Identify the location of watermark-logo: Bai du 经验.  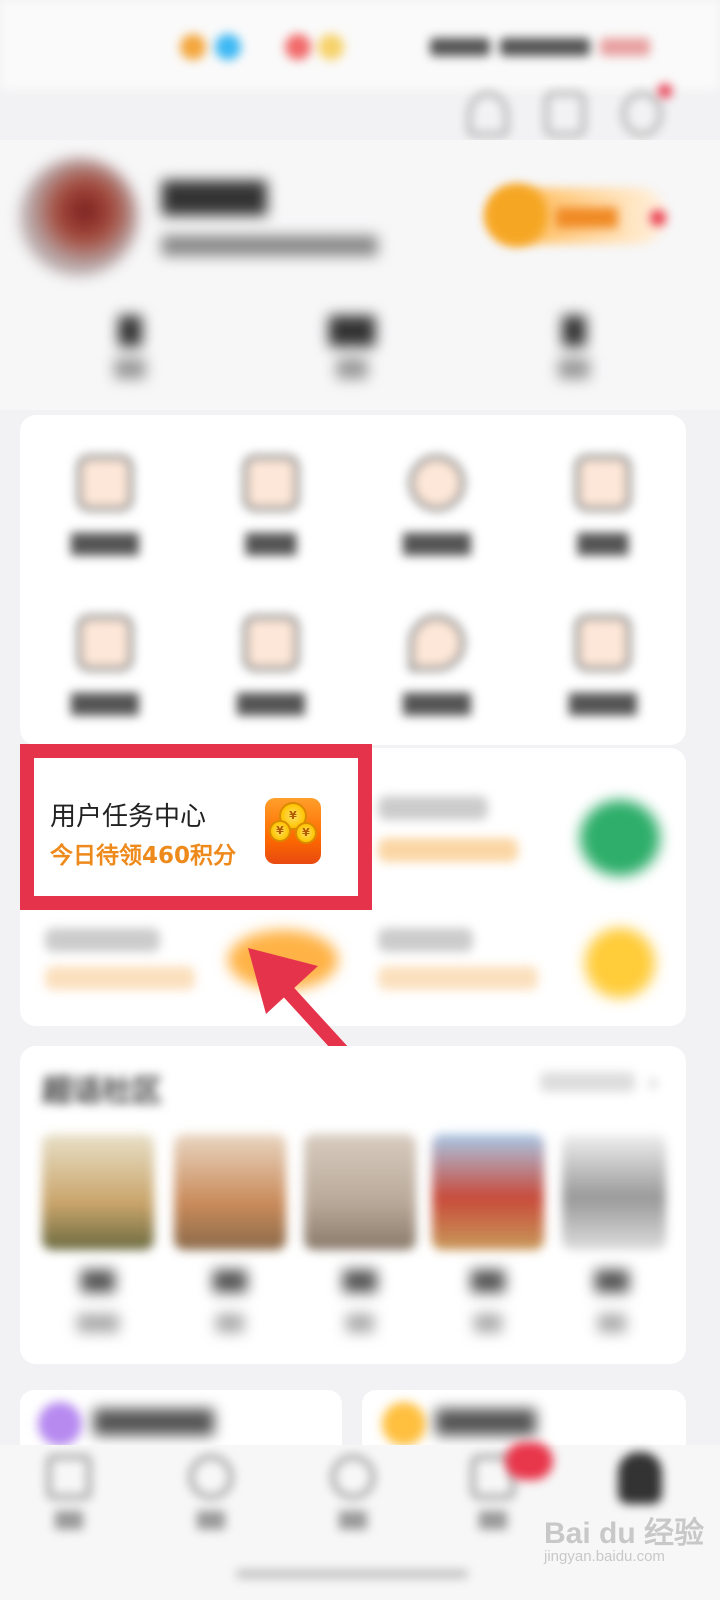
(624, 1533).